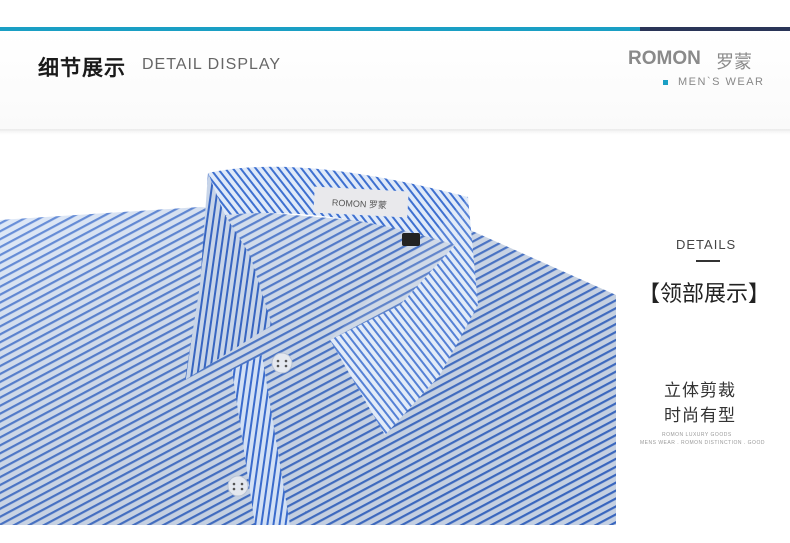 The height and width of the screenshot is (543, 790). What do you see at coordinates (706, 244) in the screenshot?
I see `details-label: DETAILS` at bounding box center [706, 244].